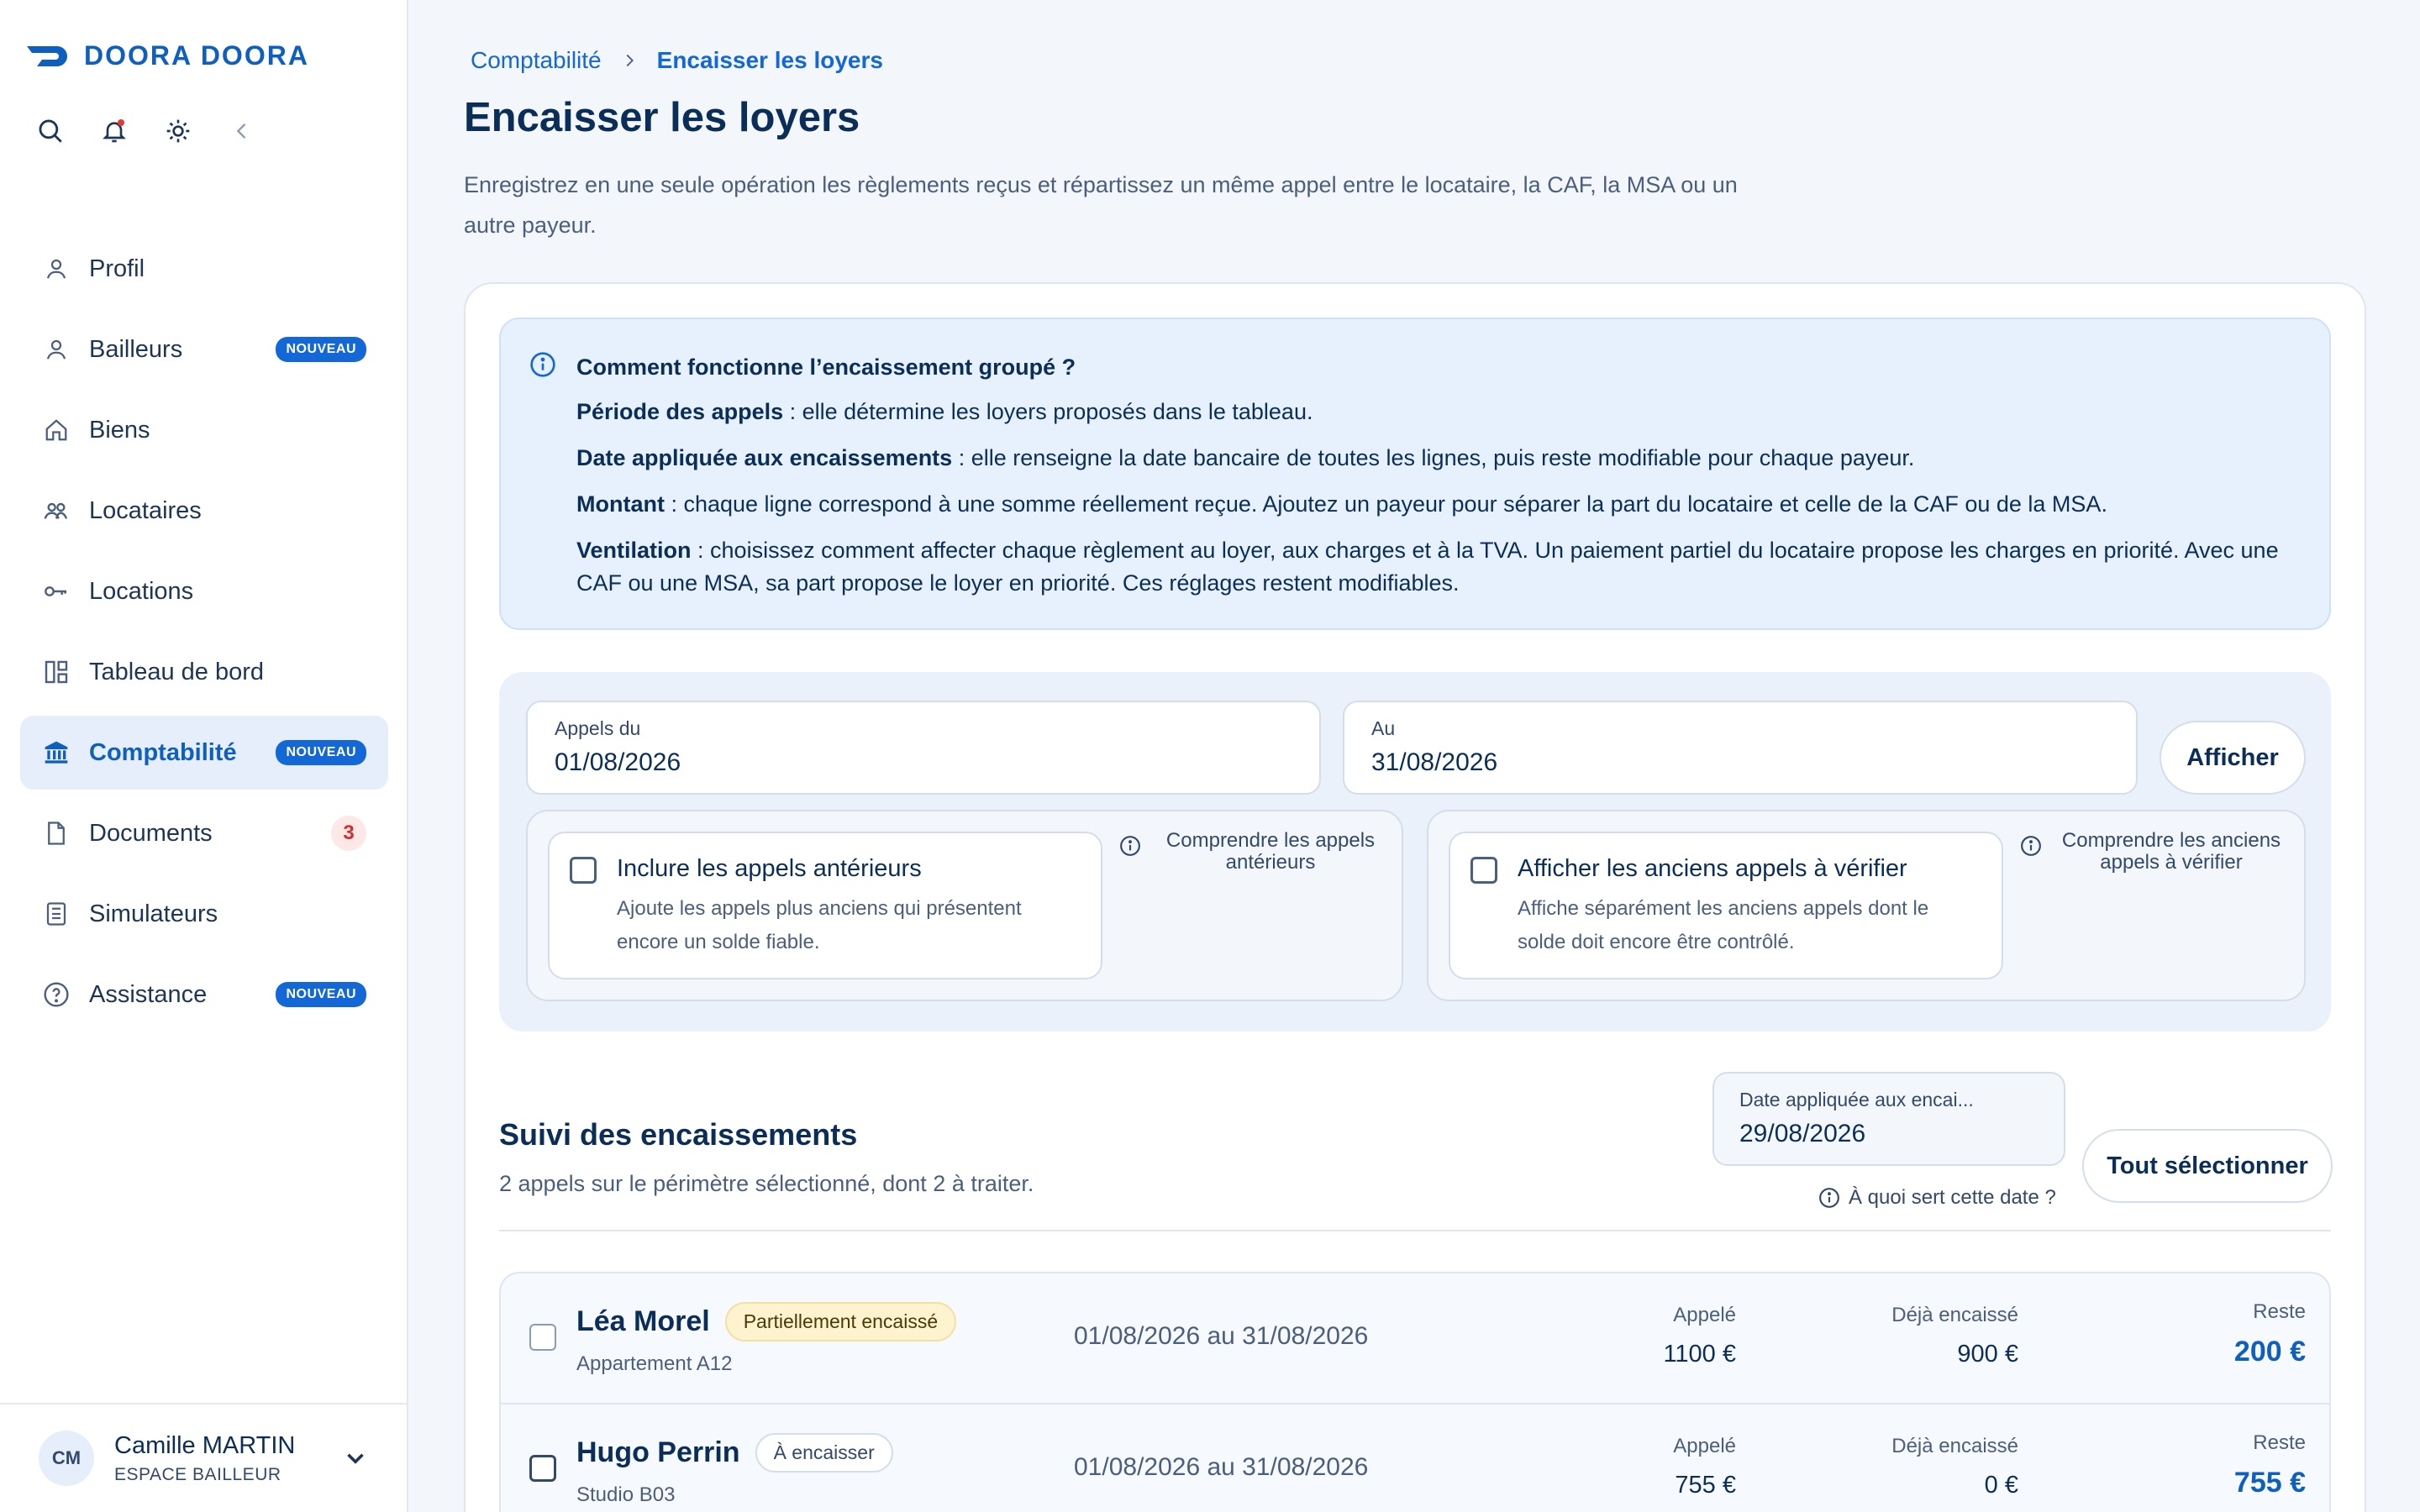 This screenshot has width=2420, height=1512. I want to click on include-earlier-calls-checkbox, so click(583, 870).